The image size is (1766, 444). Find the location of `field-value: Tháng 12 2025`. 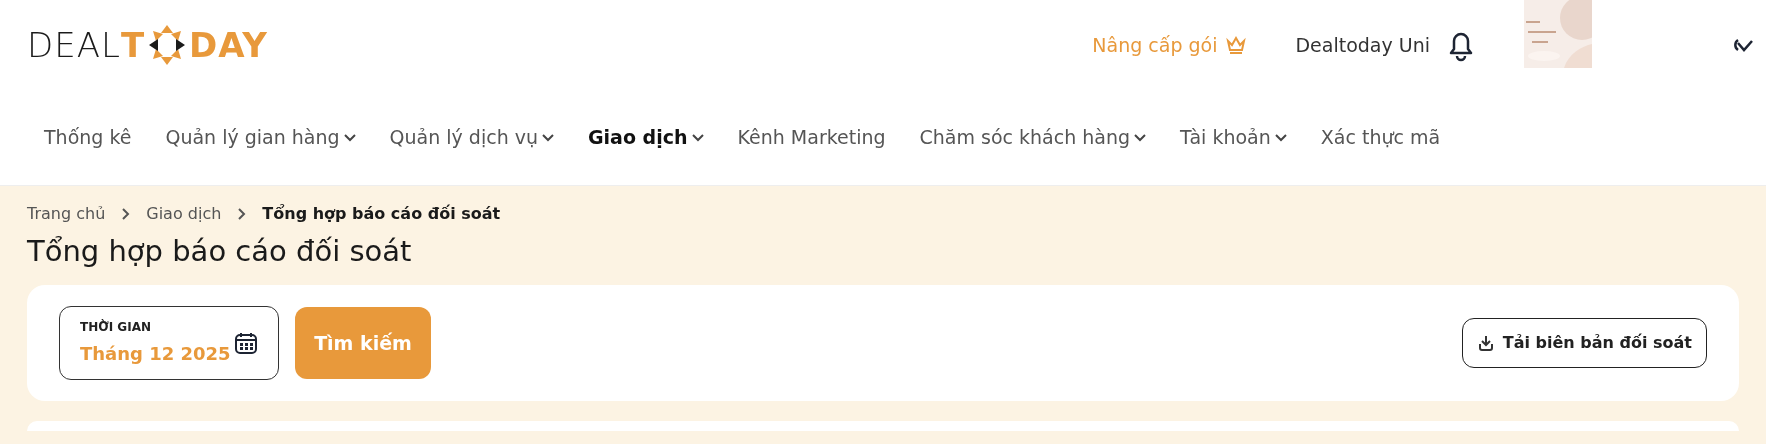

field-value: Tháng 12 2025 is located at coordinates (156, 354).